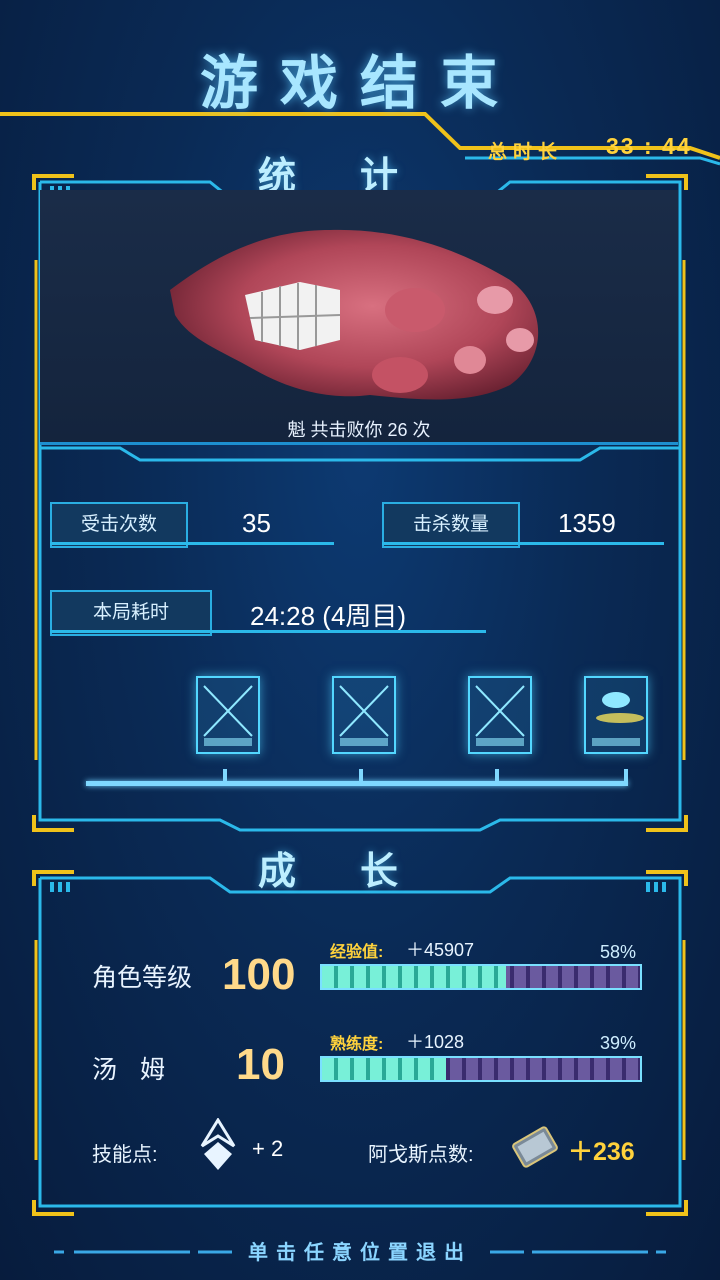 The width and height of the screenshot is (720, 1280). I want to click on growth-section-title: 成长, so click(359, 872).